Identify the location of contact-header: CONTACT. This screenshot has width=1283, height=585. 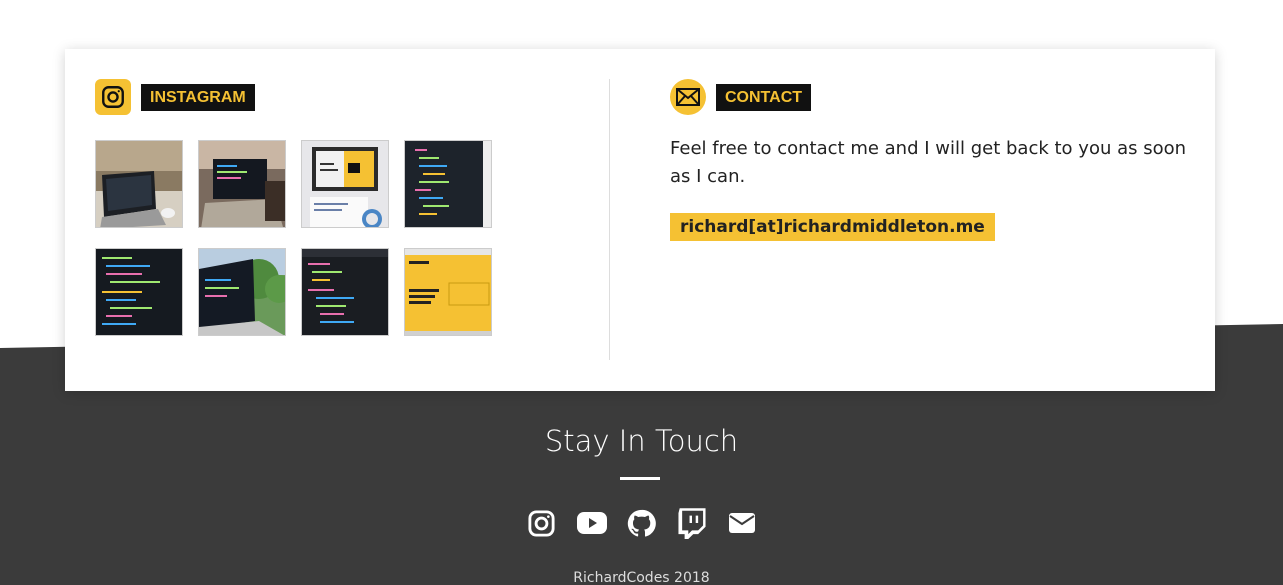
(741, 97).